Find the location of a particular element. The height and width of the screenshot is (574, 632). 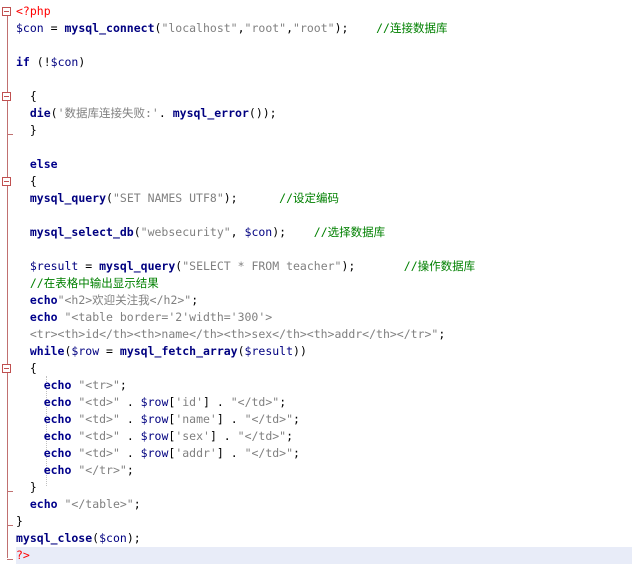

code-line: ?> is located at coordinates (324, 555).